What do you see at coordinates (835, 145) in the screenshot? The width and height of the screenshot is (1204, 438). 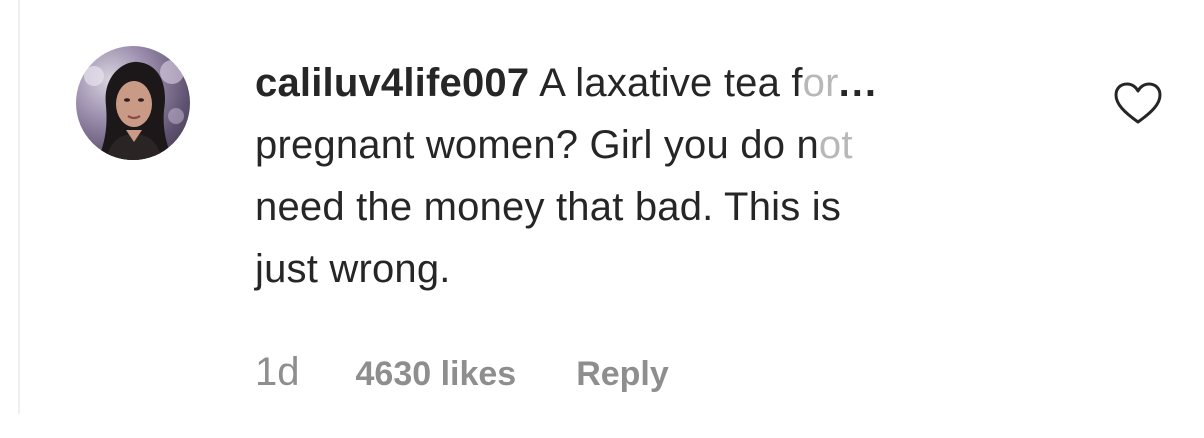 I see `comment-text-faded: ot` at bounding box center [835, 145].